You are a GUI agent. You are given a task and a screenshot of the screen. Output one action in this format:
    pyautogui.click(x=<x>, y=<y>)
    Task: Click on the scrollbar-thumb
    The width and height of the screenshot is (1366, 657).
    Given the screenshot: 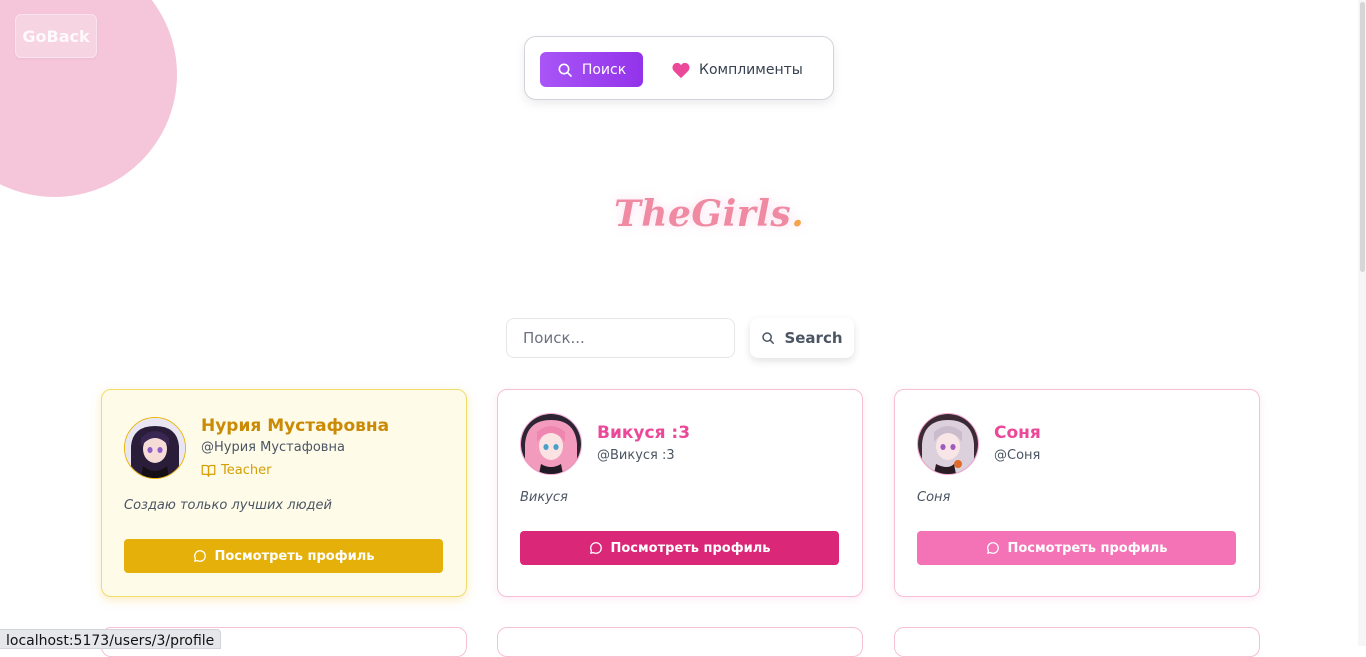 What is the action you would take?
    pyautogui.click(x=1362, y=137)
    